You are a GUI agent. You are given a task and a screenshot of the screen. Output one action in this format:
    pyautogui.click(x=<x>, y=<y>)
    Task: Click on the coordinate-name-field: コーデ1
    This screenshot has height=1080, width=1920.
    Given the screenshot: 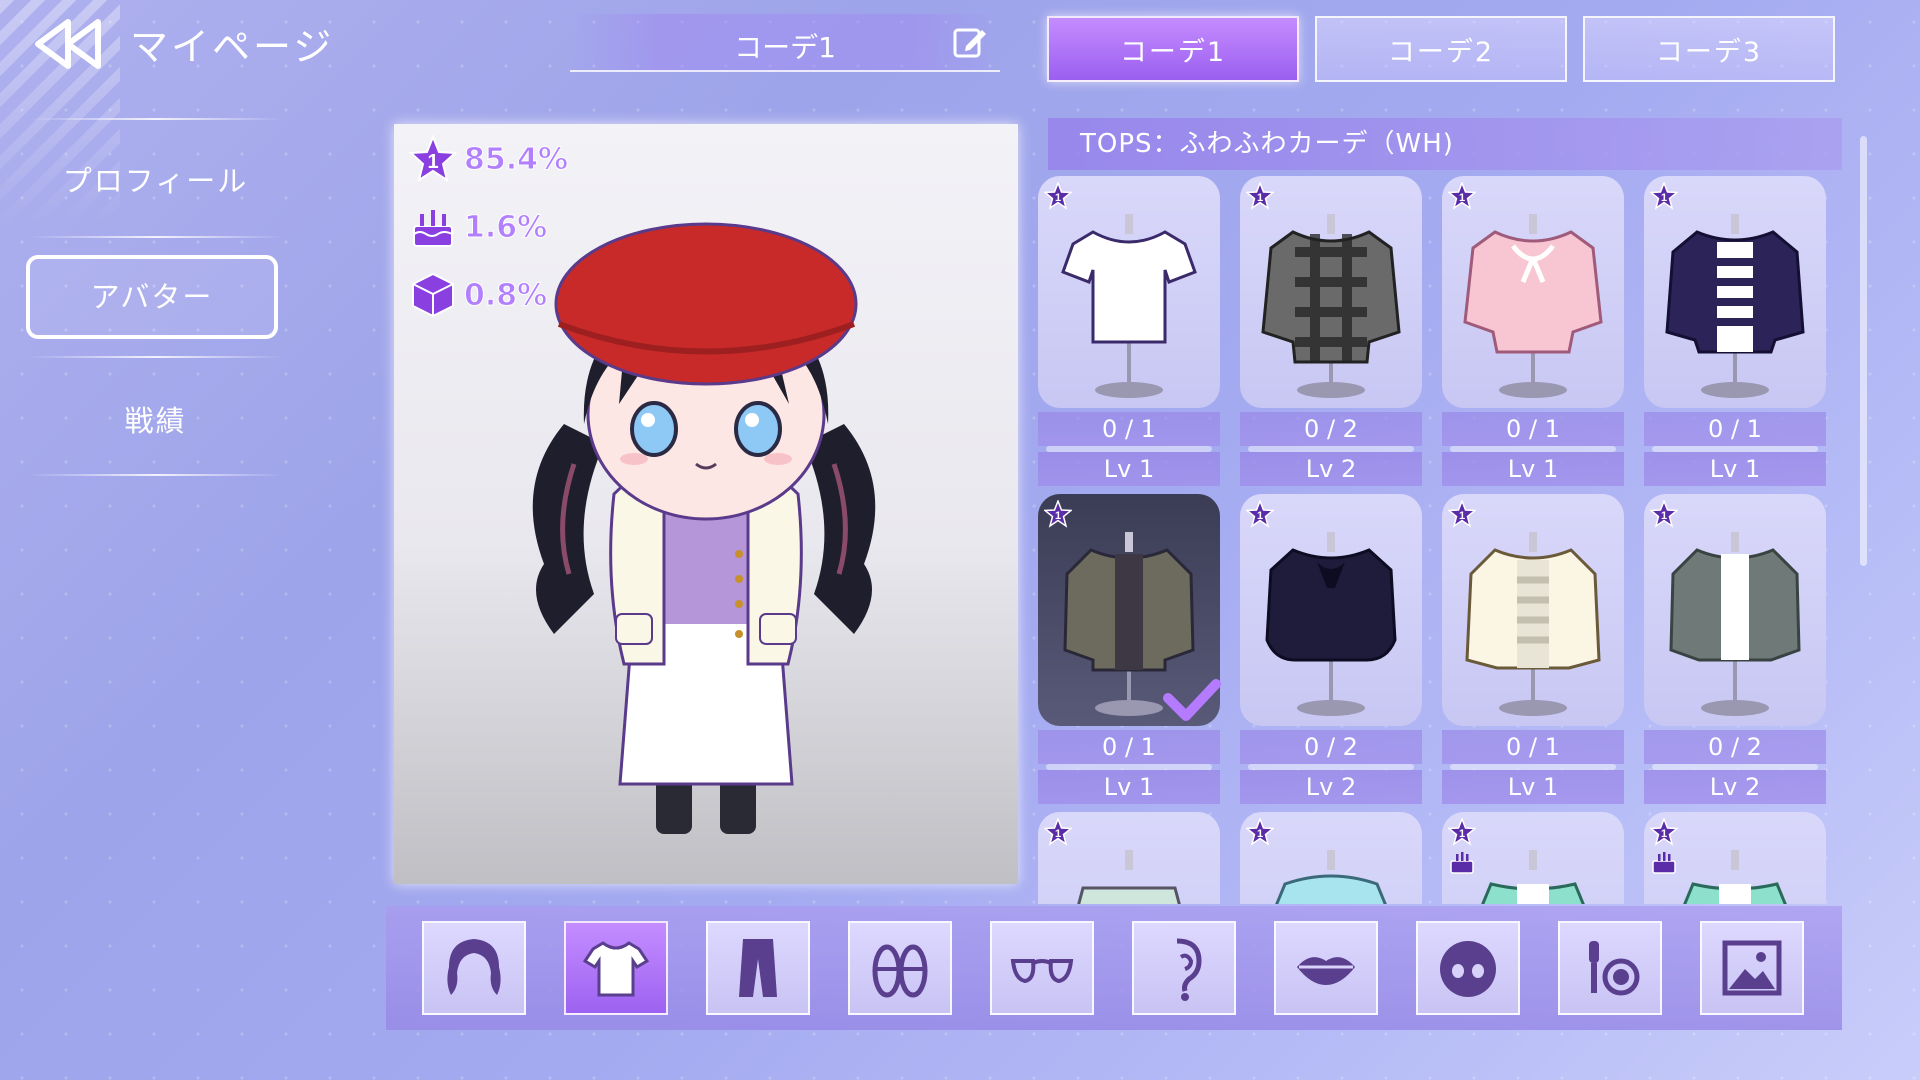 What is the action you would take?
    pyautogui.click(x=785, y=43)
    